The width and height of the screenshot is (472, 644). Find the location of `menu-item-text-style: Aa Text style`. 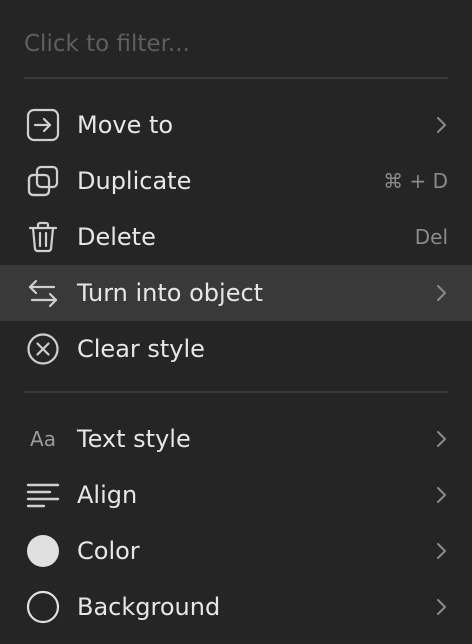

menu-item-text-style: Aa Text style is located at coordinates (236, 439).